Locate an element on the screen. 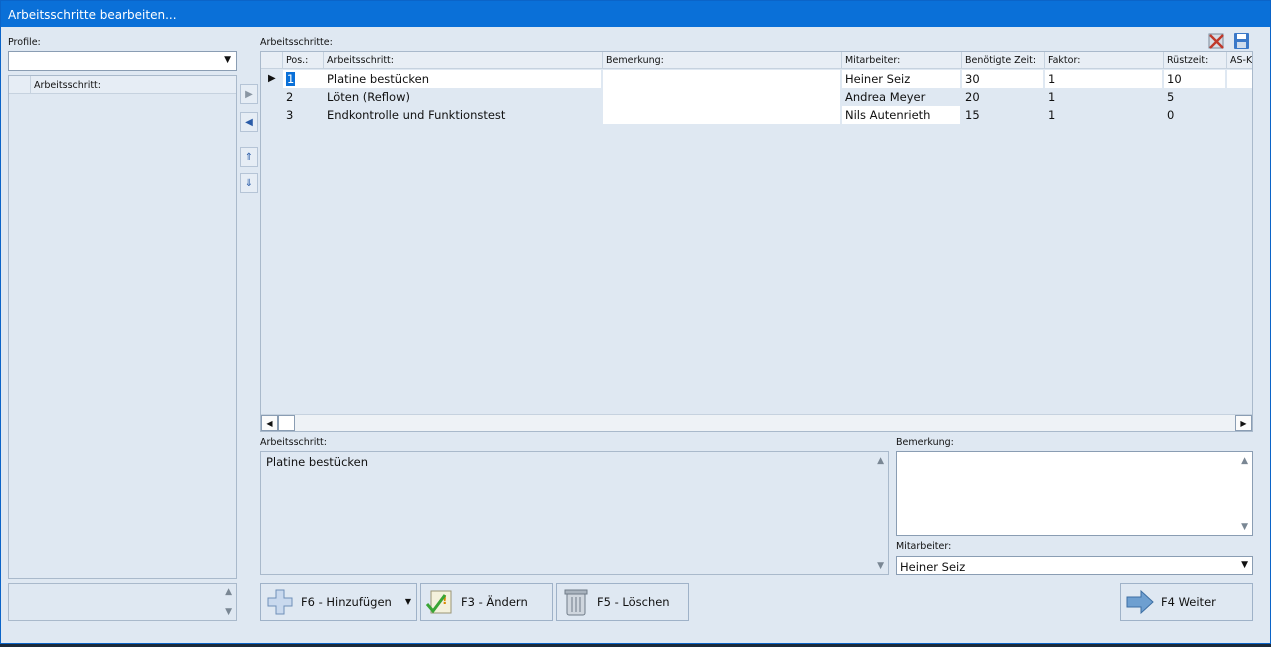  cell-pos: 2 is located at coordinates (303, 97).